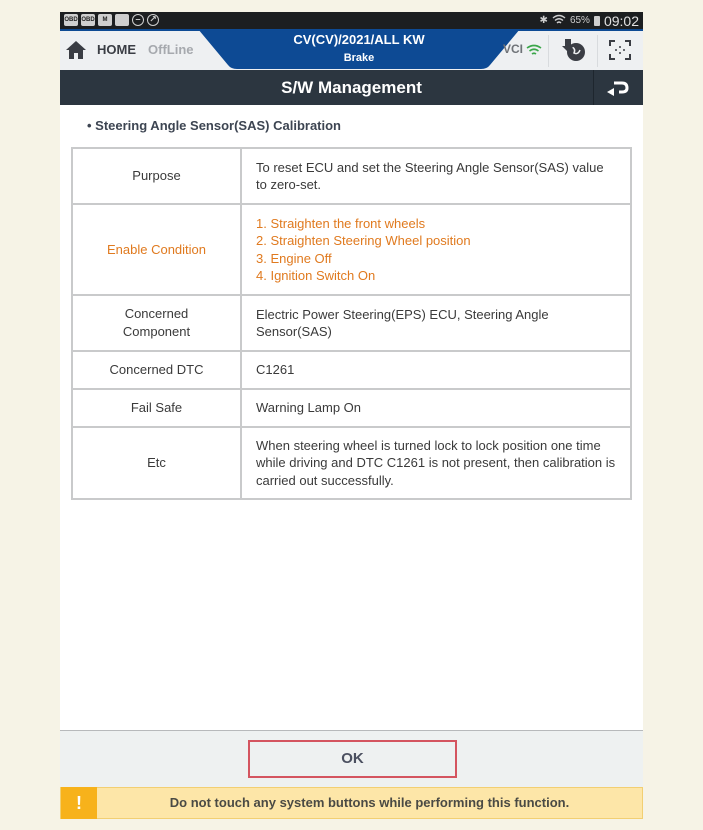 The height and width of the screenshot is (830, 703). What do you see at coordinates (153, 20) in the screenshot?
I see `compass-icon: ↗` at bounding box center [153, 20].